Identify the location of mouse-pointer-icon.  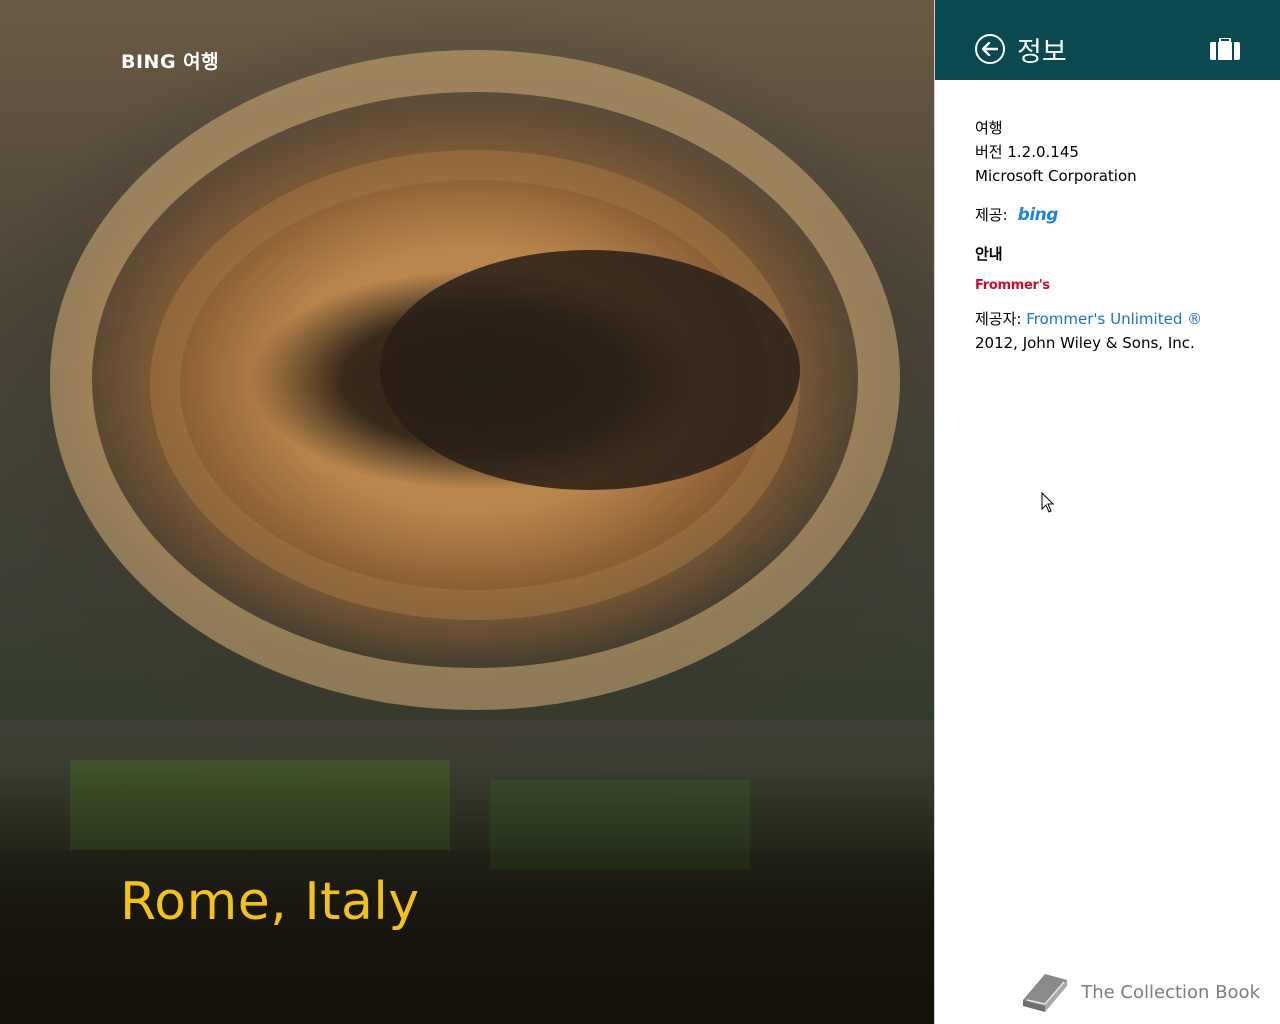
(1048, 502).